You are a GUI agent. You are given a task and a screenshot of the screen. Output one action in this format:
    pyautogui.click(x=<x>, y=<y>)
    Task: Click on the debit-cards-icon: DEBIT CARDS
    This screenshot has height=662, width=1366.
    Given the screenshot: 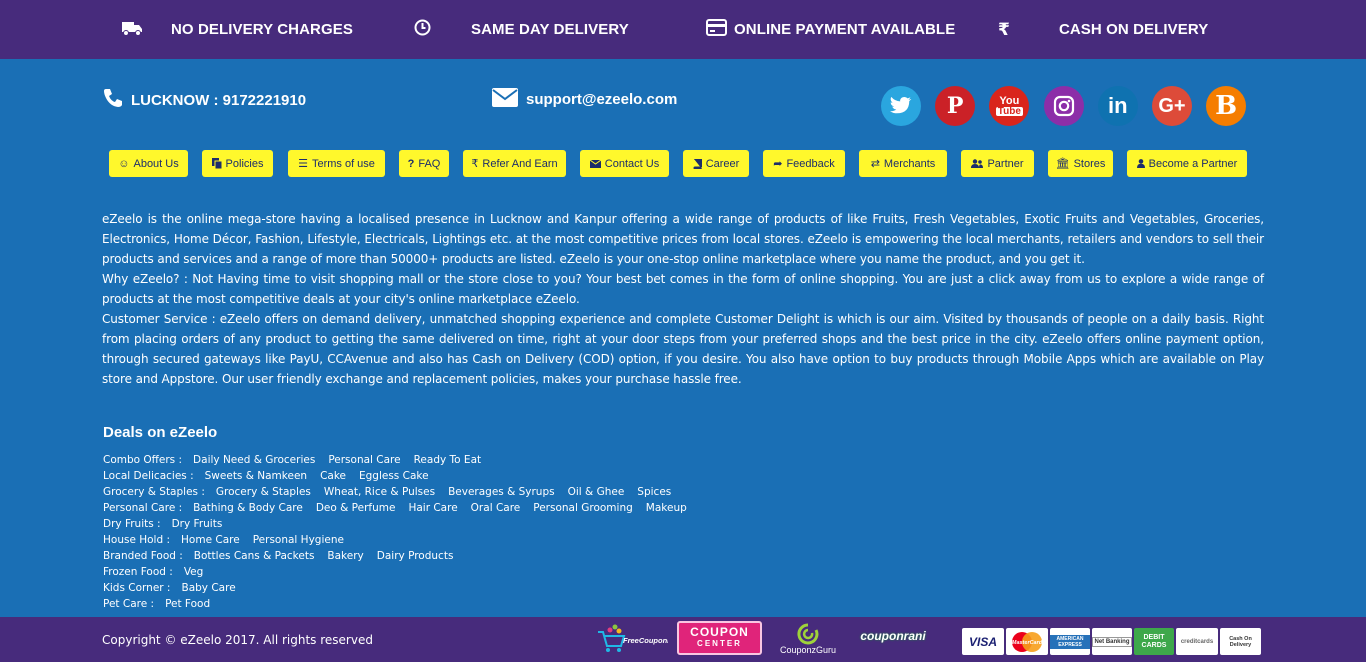 What is the action you would take?
    pyautogui.click(x=1154, y=641)
    